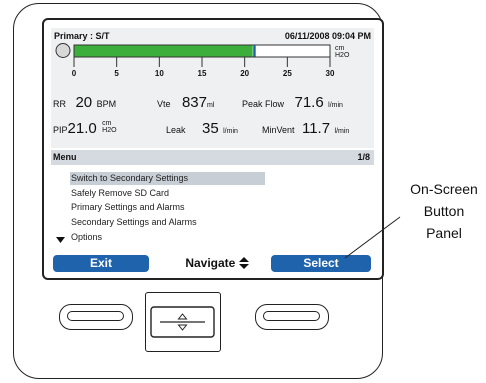 The width and height of the screenshot is (486, 383). I want to click on callout-line-3: Panel, so click(444, 233).